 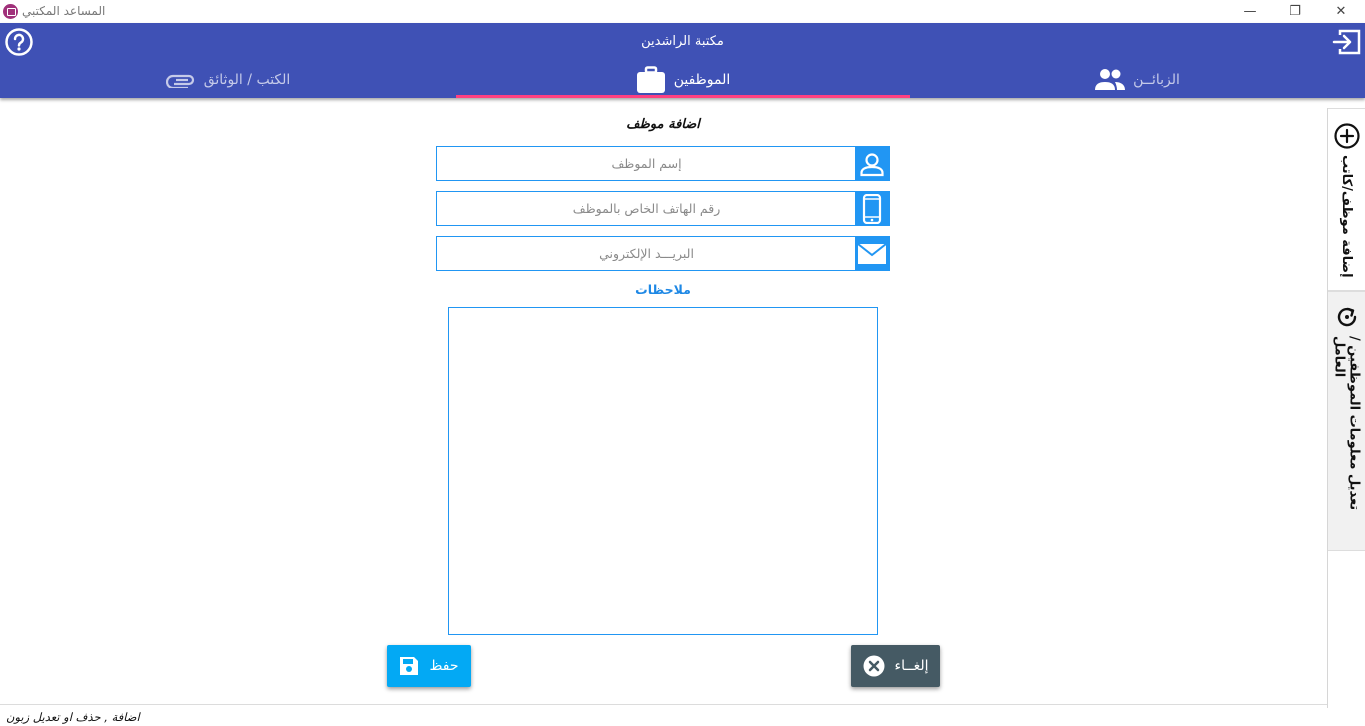 I want to click on close-button: ✕, so click(x=1341, y=11).